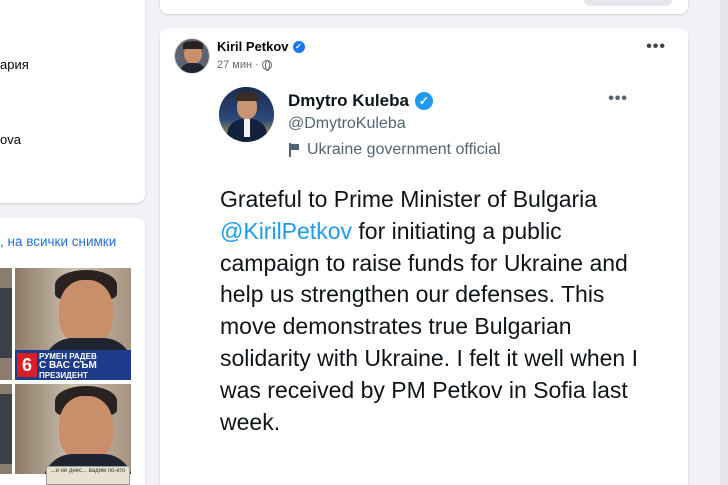 This screenshot has width=728, height=485. Describe the element at coordinates (72, 101) in the screenshot. I see `left-sidebar-card` at that location.